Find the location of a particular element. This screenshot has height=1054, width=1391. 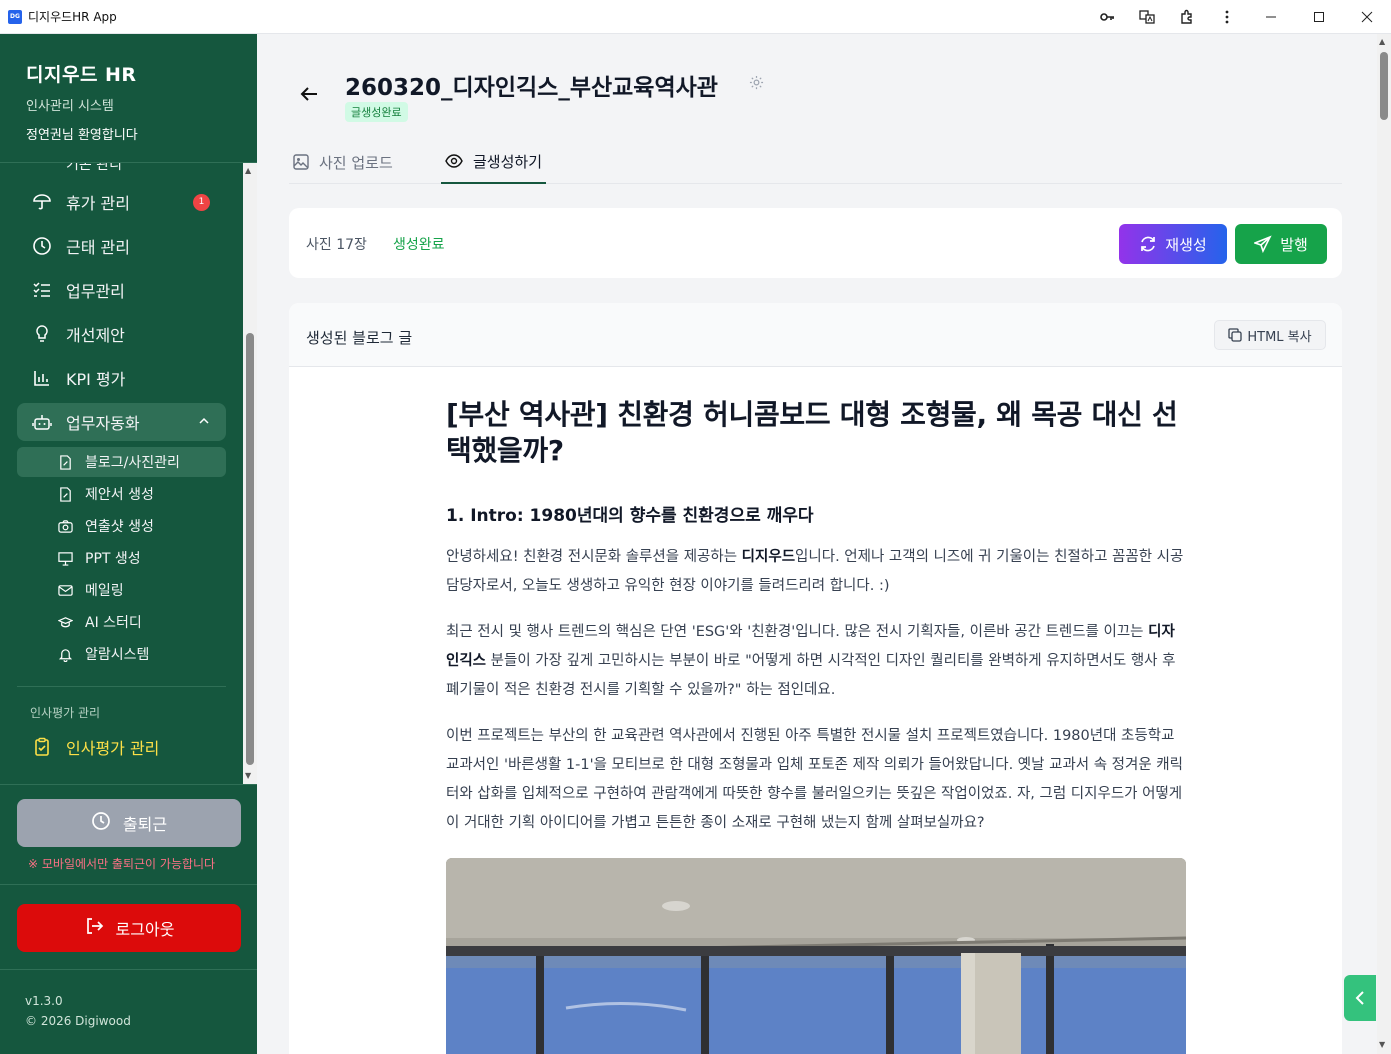

sidebar-subitem-ppt: PPT 생성 is located at coordinates (121, 558).